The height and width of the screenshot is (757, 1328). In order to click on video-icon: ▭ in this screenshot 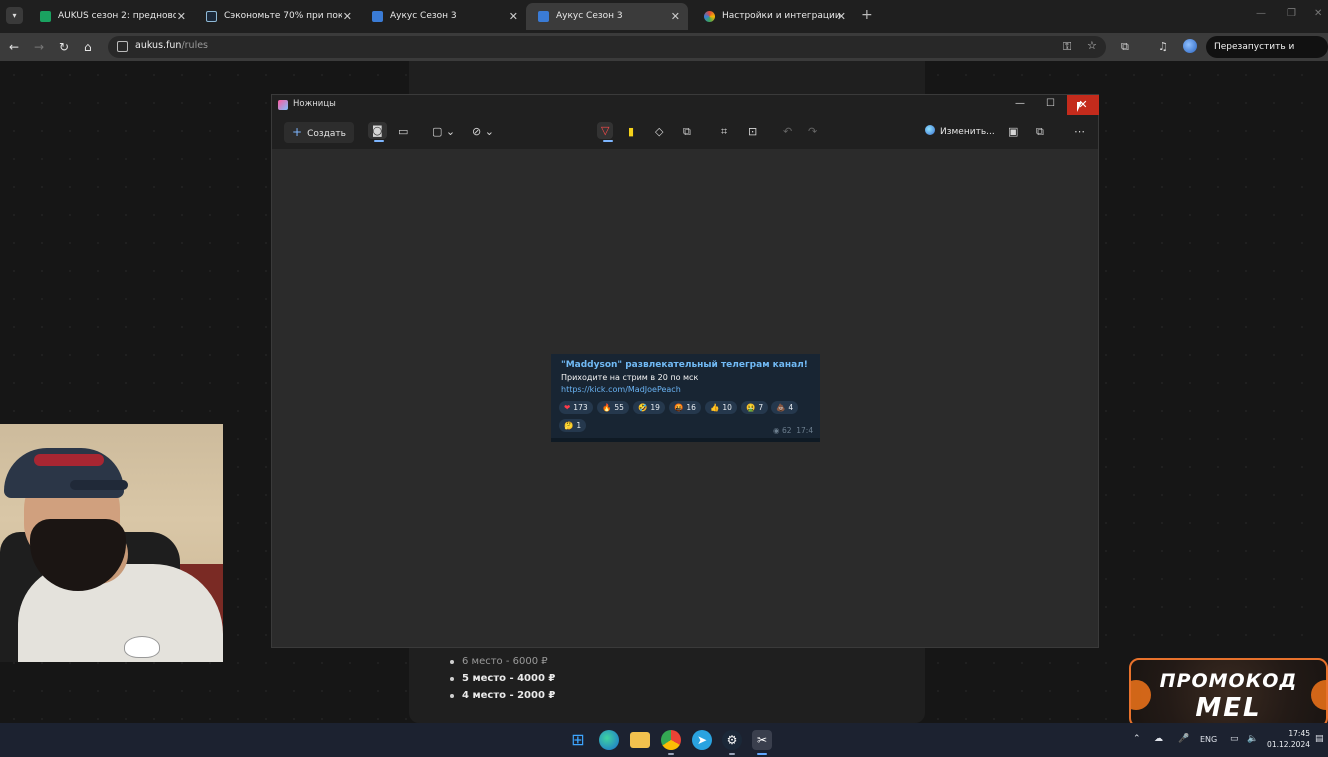, I will do `click(403, 131)`.